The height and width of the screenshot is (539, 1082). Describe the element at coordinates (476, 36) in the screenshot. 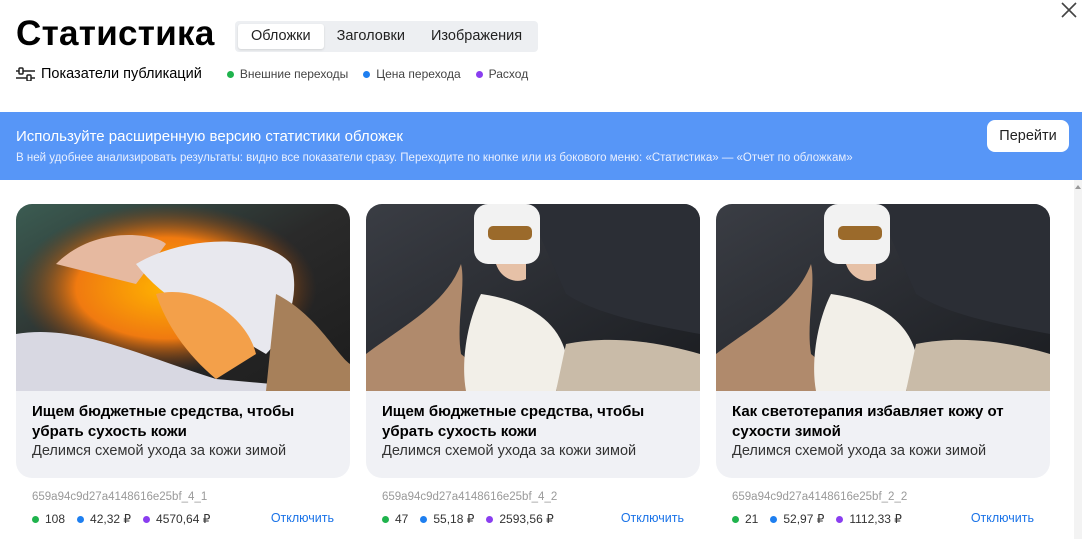

I see `tab-images: Изображения` at that location.